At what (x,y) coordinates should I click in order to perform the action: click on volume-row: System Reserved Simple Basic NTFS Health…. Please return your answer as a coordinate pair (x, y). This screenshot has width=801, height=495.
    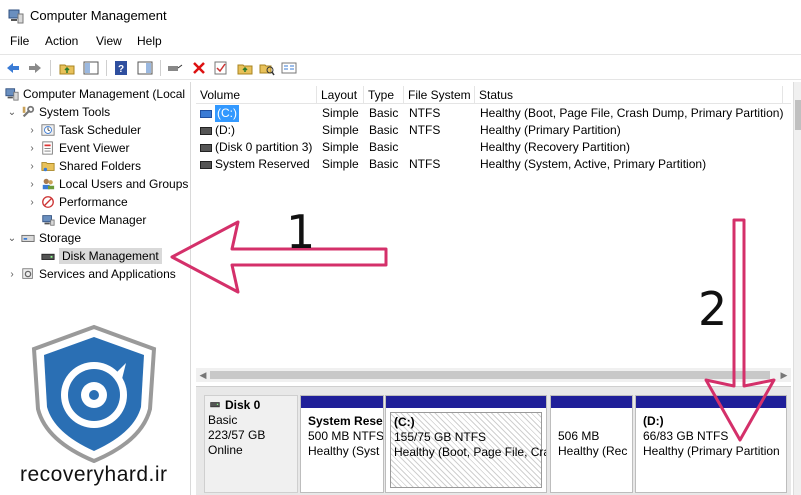
    Looking at the image, I should click on (493, 164).